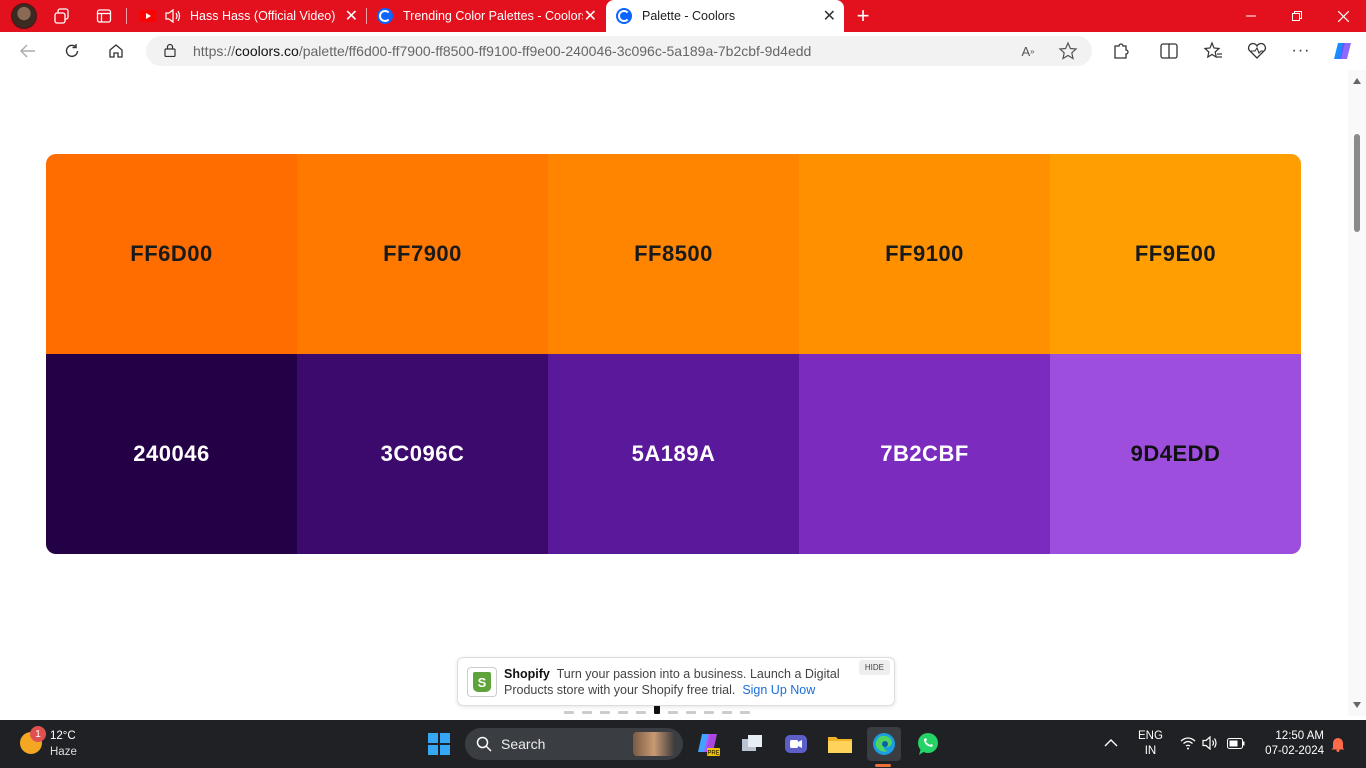  I want to click on tab-title: Hass Hass (Official Video) D, so click(264, 16).